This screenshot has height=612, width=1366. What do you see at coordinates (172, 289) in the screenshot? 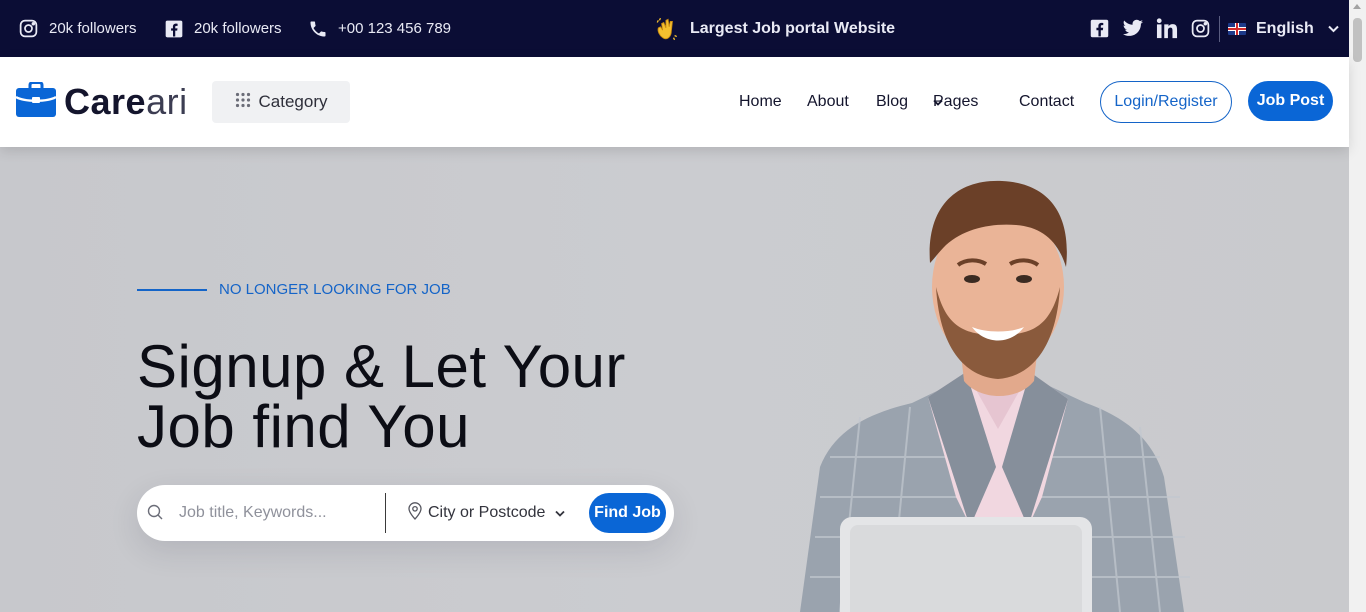
I see `tagline-line` at bounding box center [172, 289].